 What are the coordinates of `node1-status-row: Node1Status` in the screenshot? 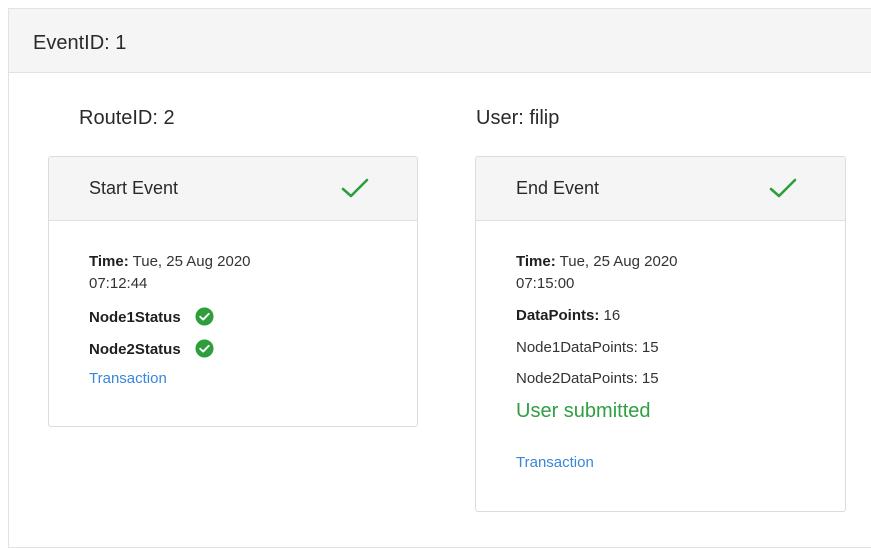 It's located at (151, 316).